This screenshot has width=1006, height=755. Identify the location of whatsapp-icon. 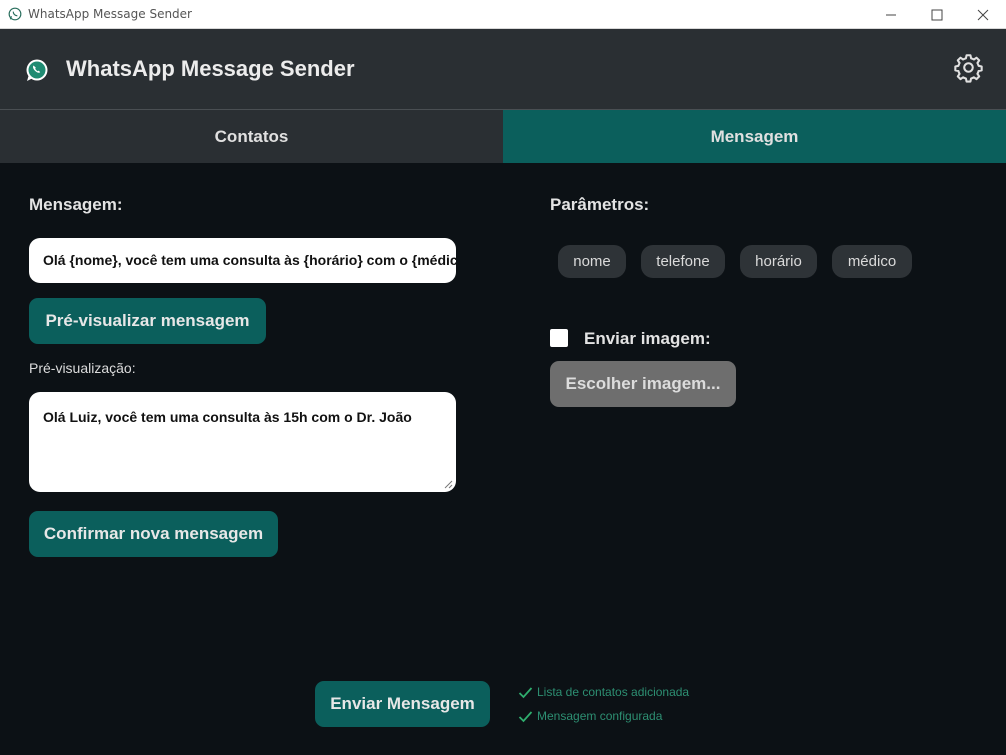
(15, 14).